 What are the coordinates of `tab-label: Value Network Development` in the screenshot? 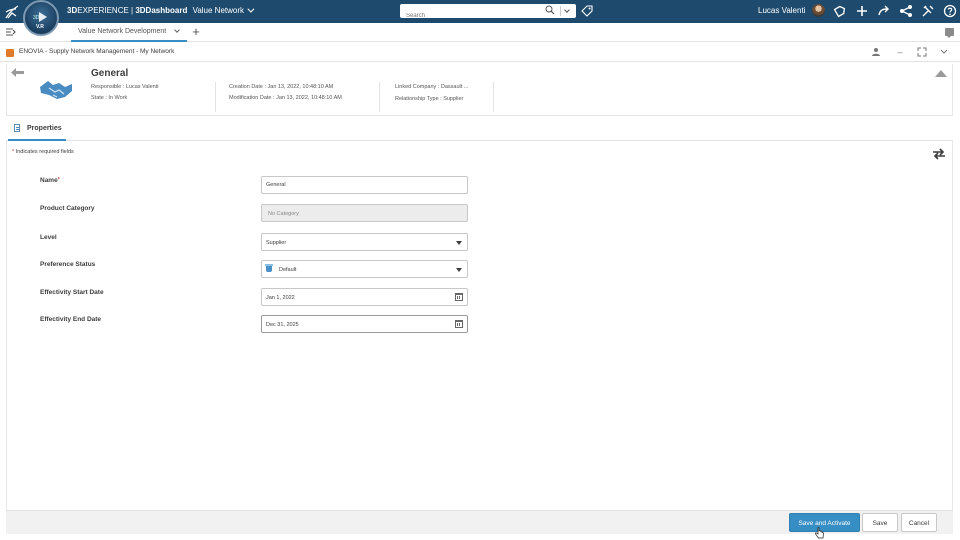 It's located at (122, 31).